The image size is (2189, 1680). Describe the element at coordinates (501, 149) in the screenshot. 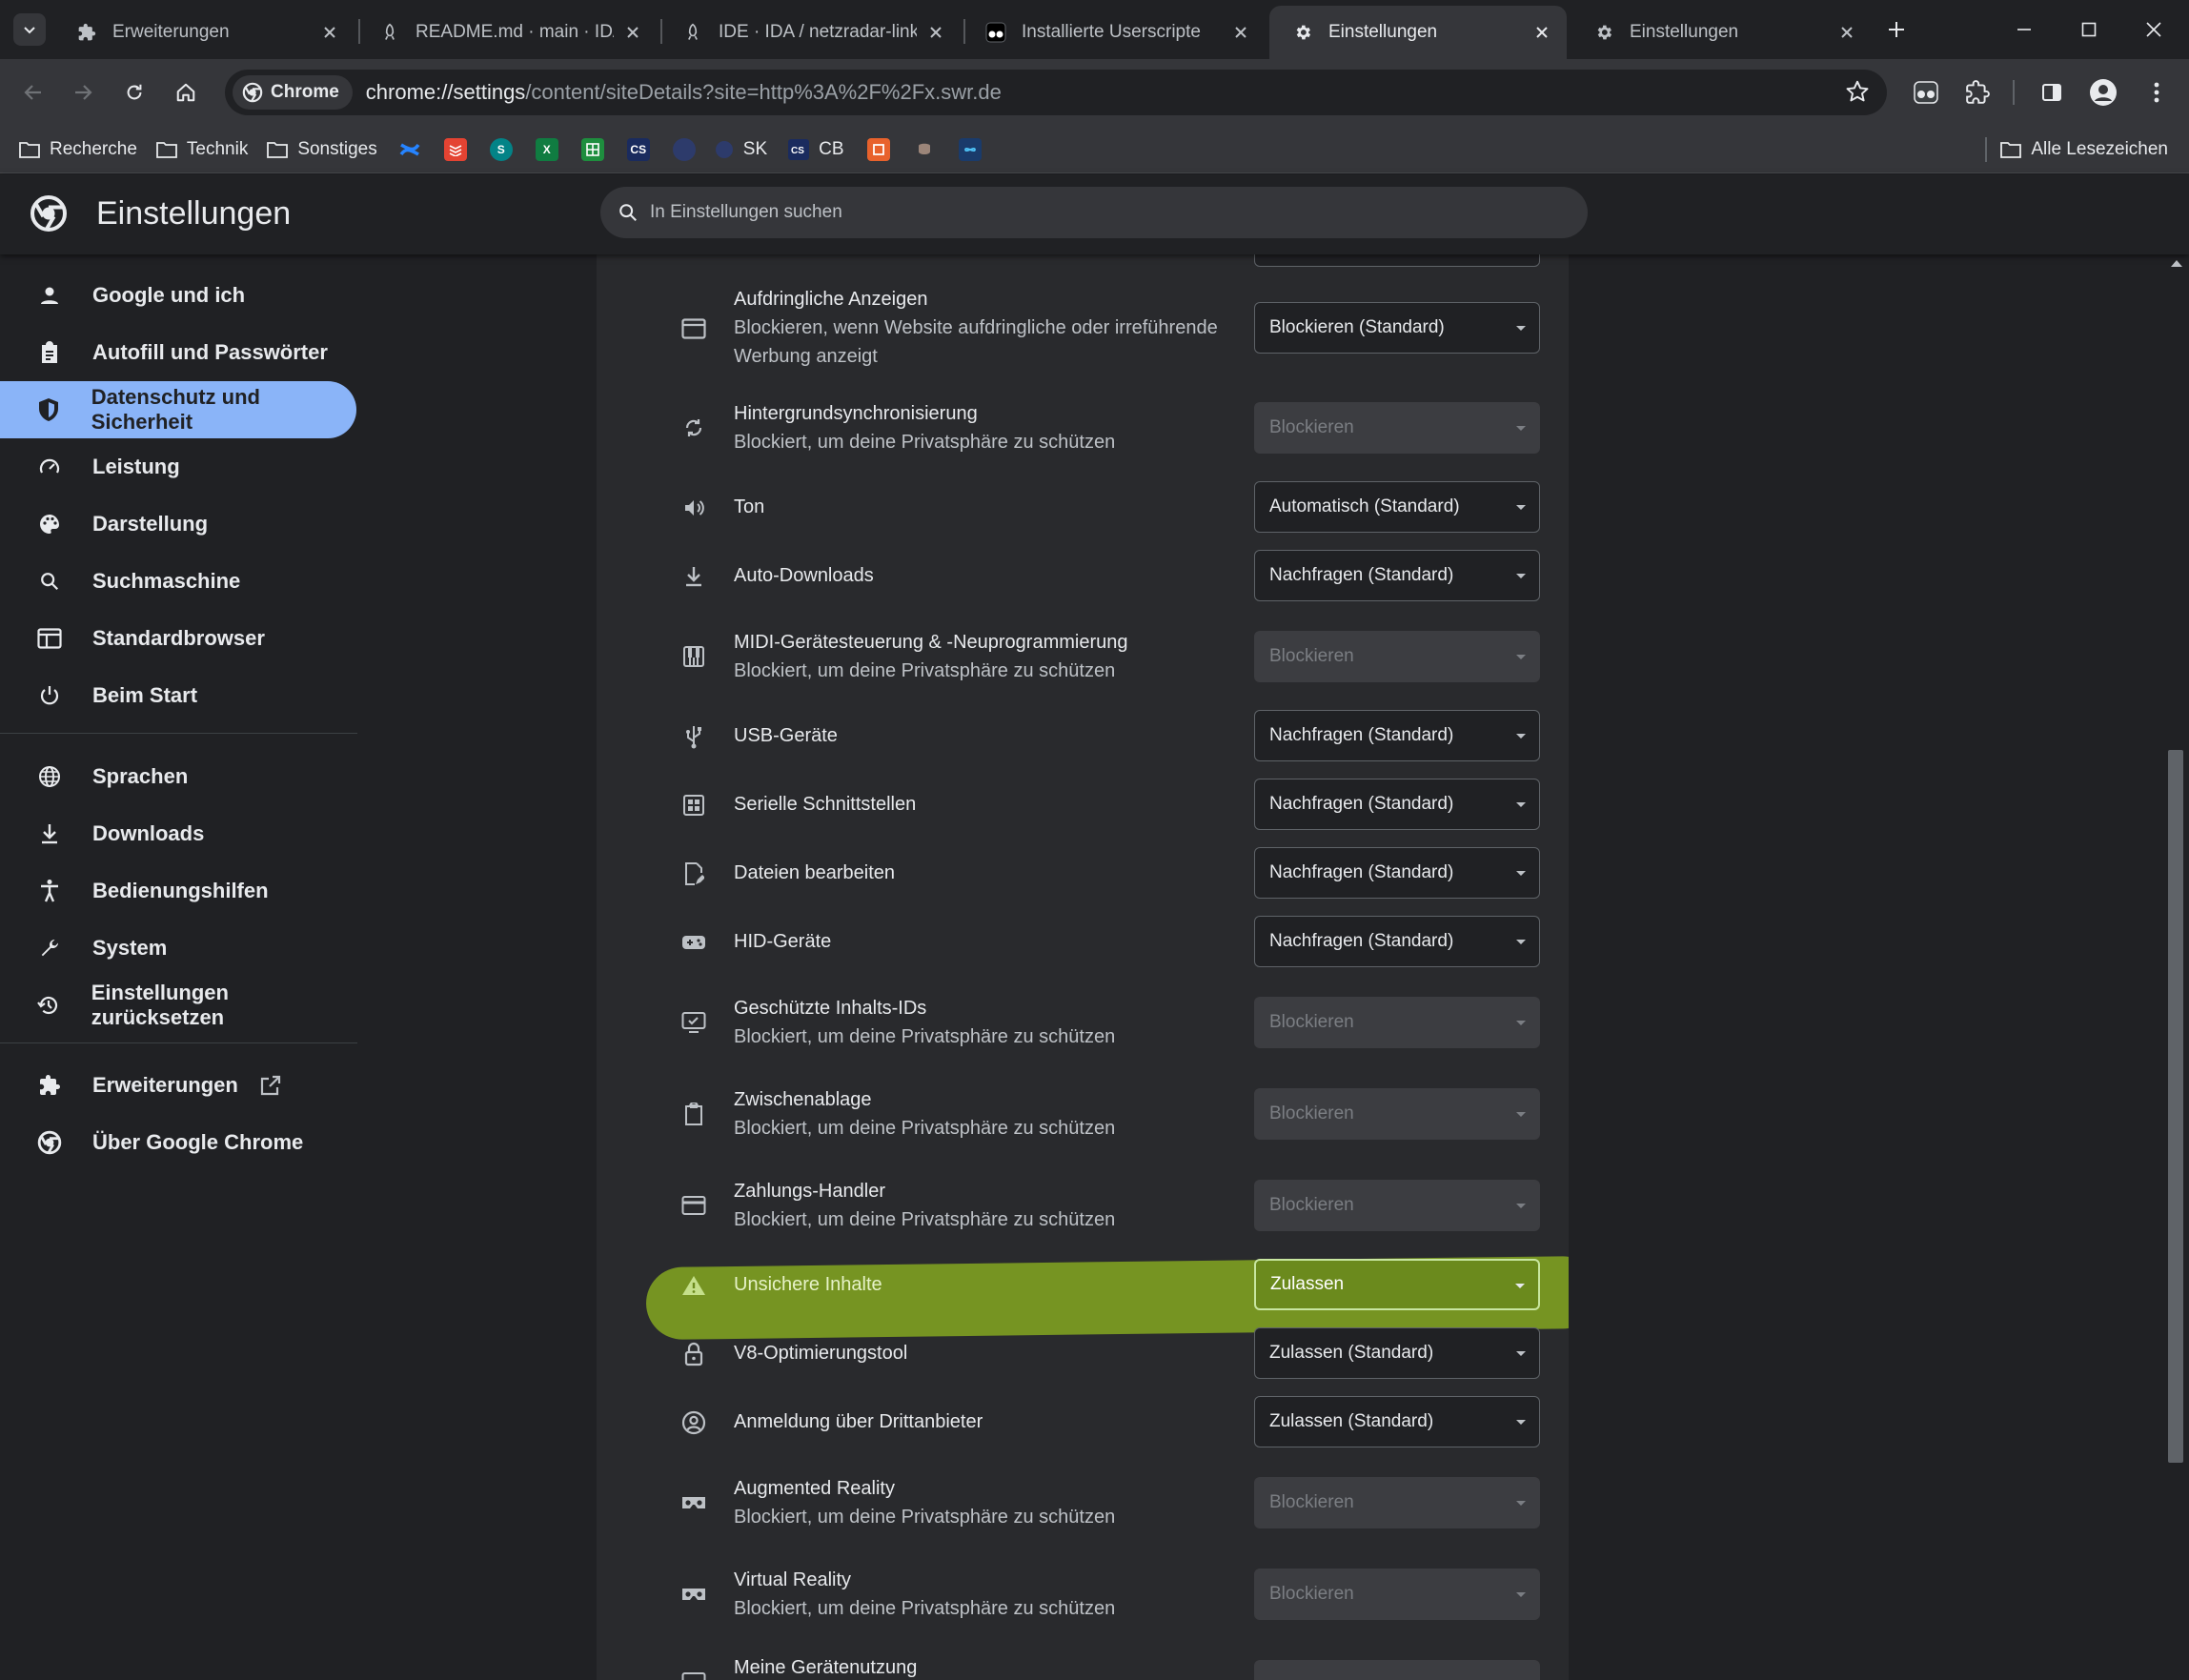

I see `bookmark-sharepoint-icon: S` at that location.